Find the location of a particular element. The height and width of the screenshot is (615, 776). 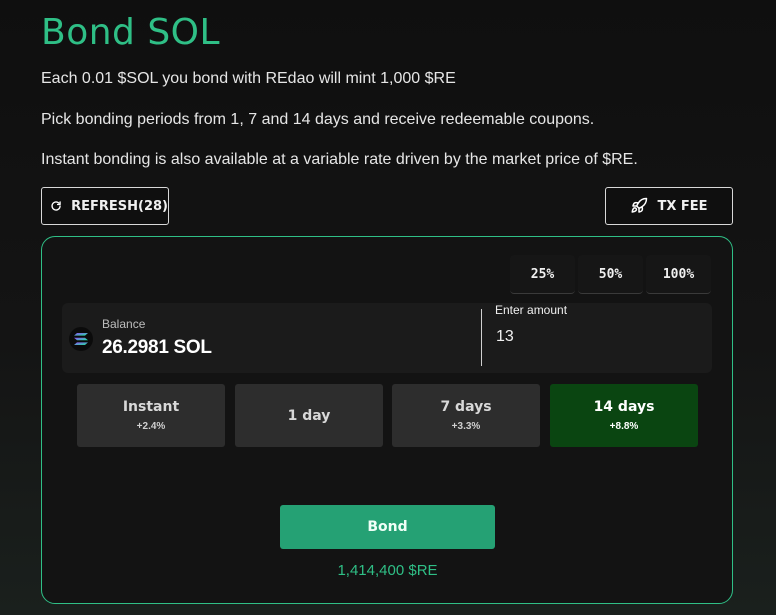

refresh-label: REFRESH(28) is located at coordinates (119, 206).